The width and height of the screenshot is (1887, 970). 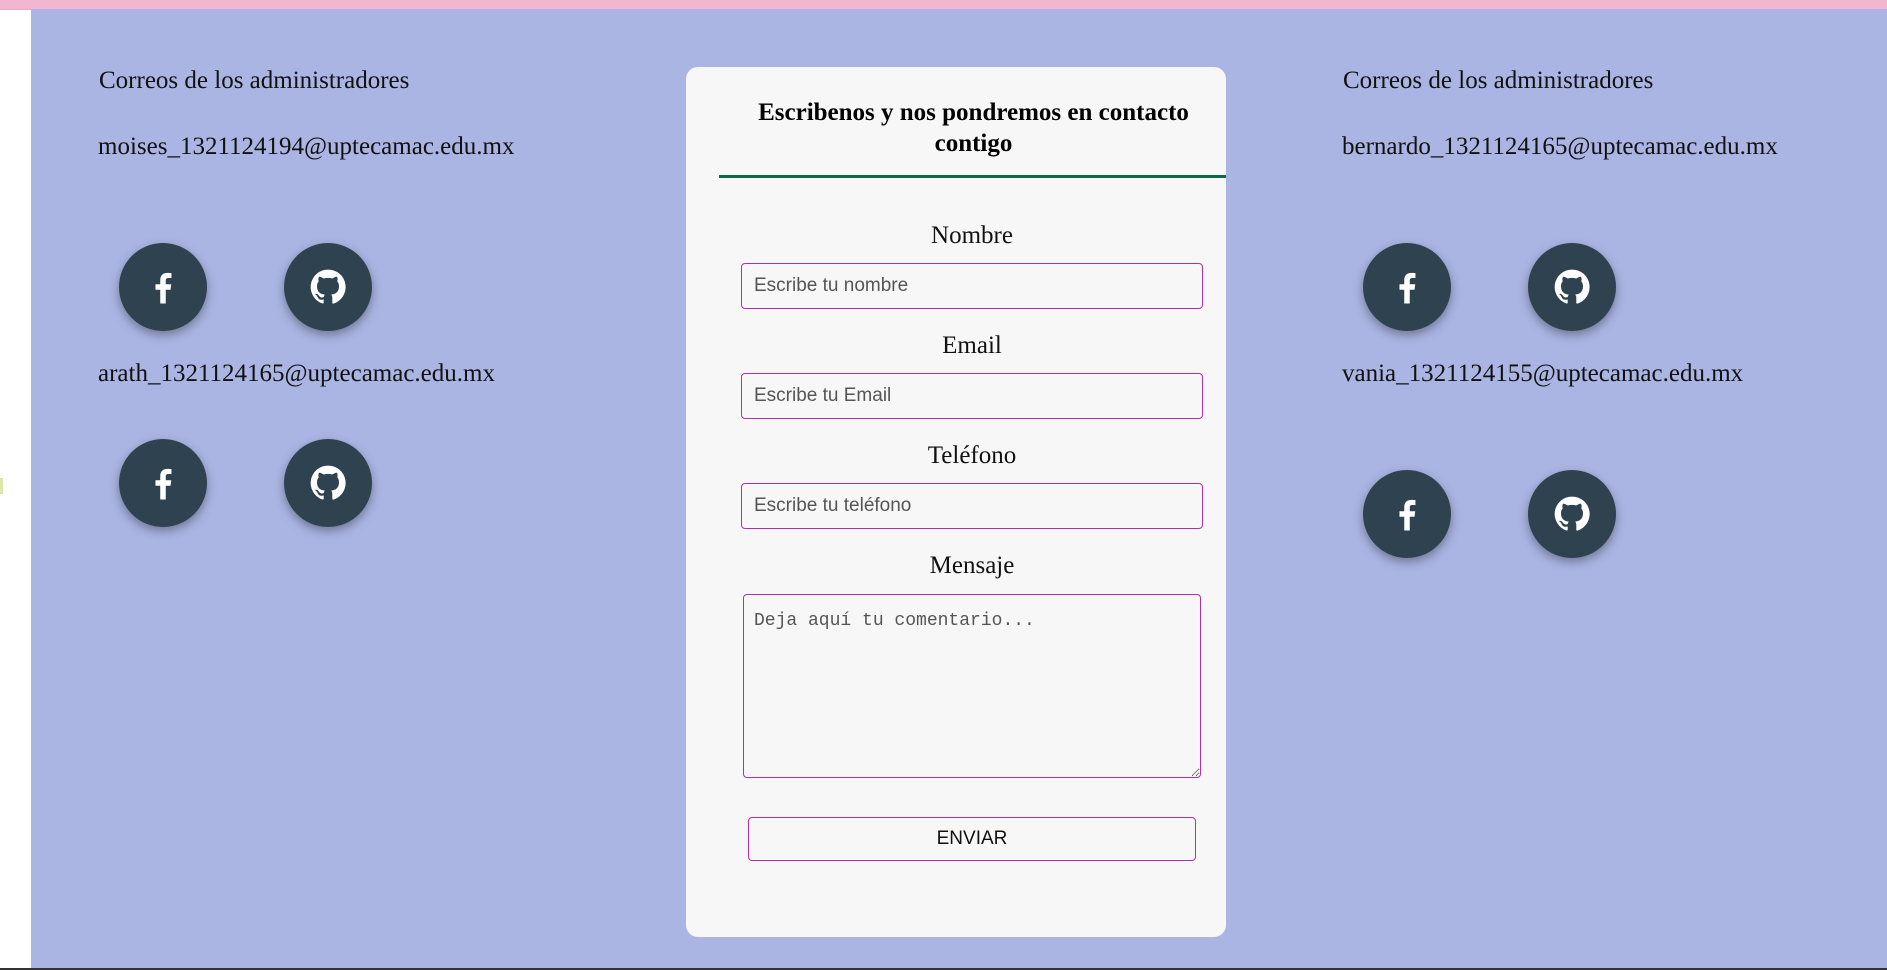 I want to click on admin-email: moises_1321124194@uptecamac.edu.mx, so click(x=306, y=146).